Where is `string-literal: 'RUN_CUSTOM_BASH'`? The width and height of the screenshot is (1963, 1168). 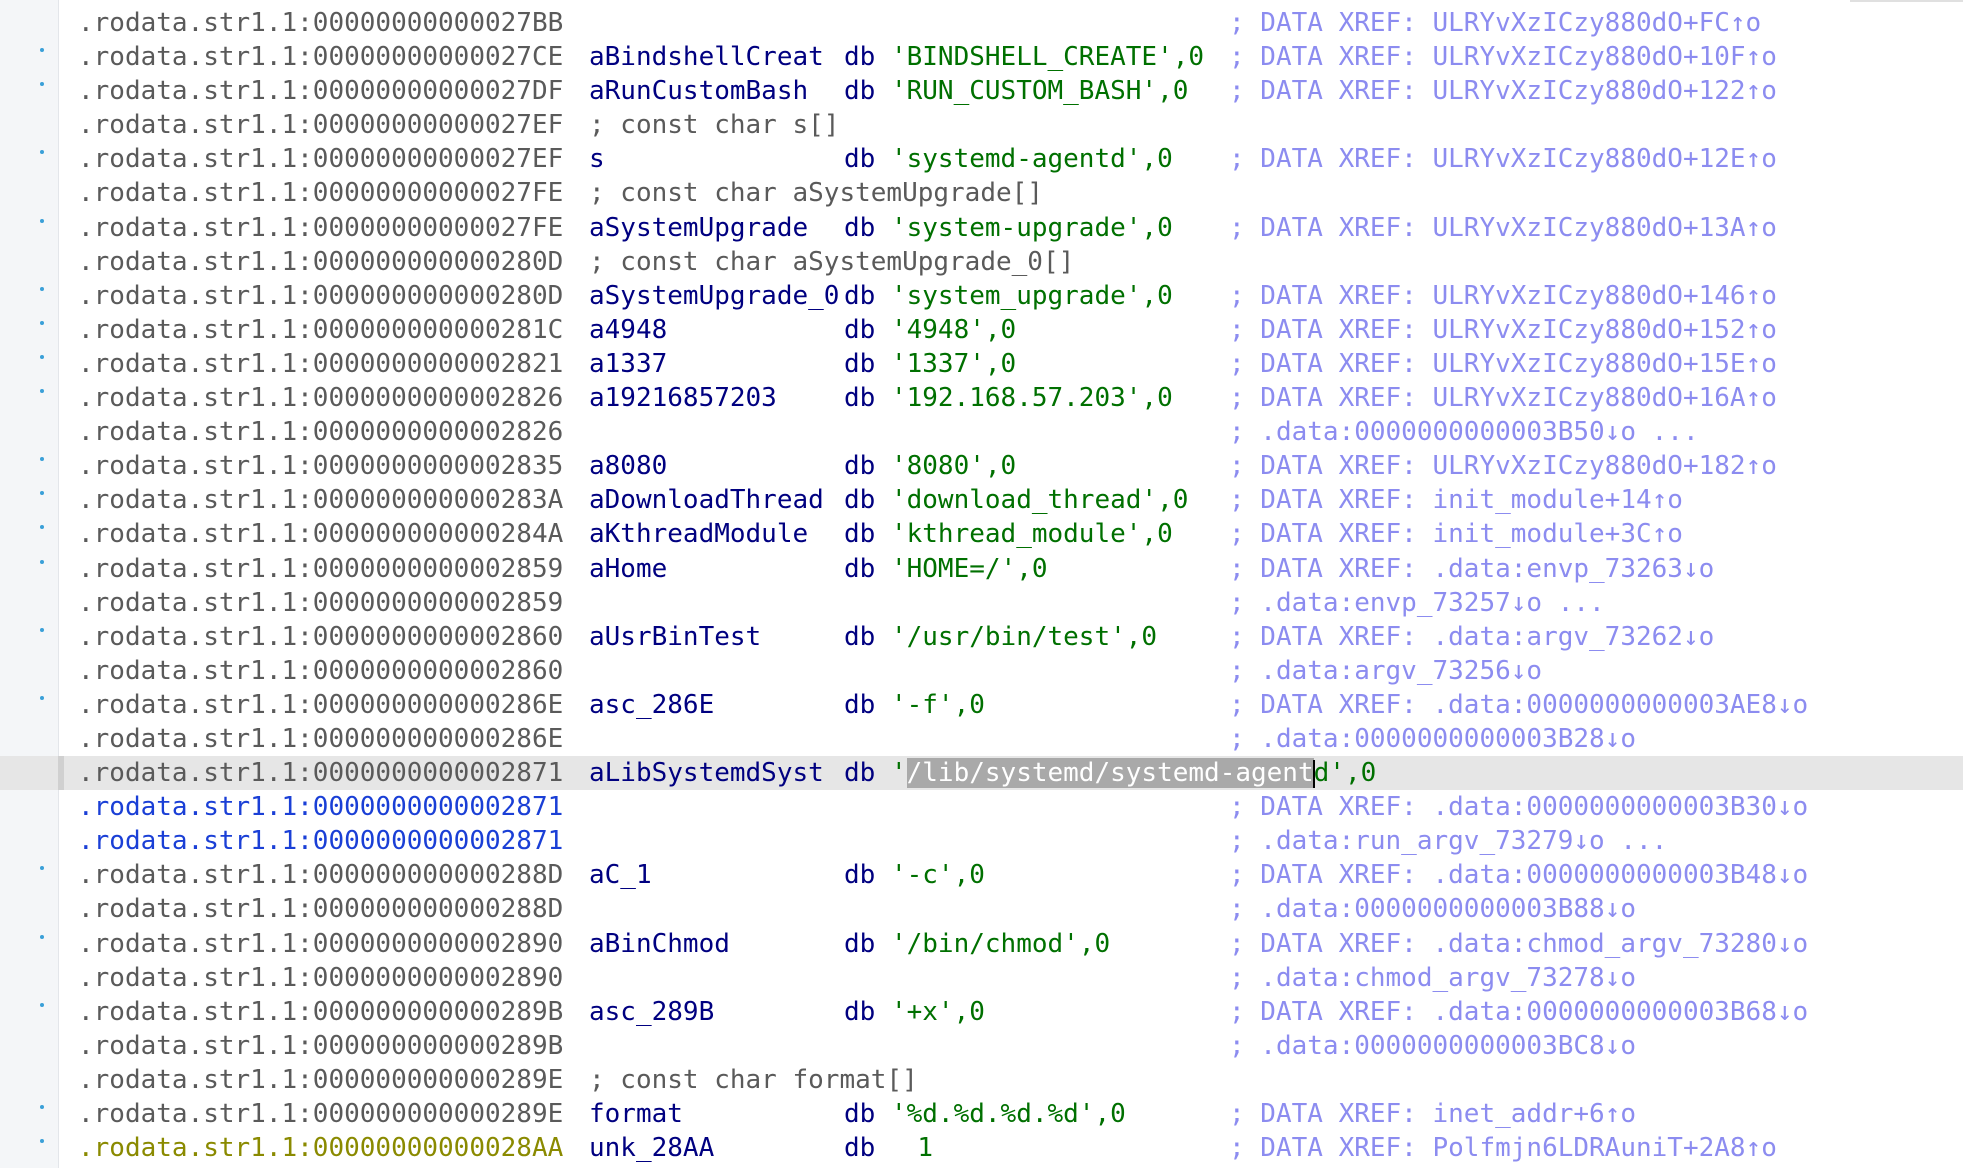
string-literal: 'RUN_CUSTOM_BASH' is located at coordinates (1024, 91).